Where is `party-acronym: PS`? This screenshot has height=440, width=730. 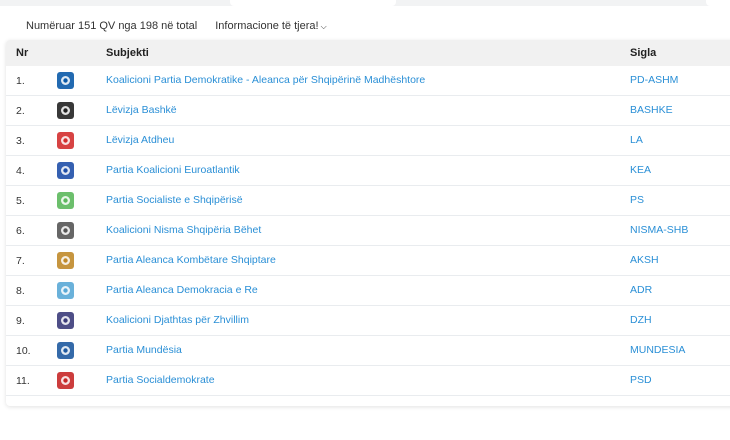
party-acronym: PS is located at coordinates (637, 200).